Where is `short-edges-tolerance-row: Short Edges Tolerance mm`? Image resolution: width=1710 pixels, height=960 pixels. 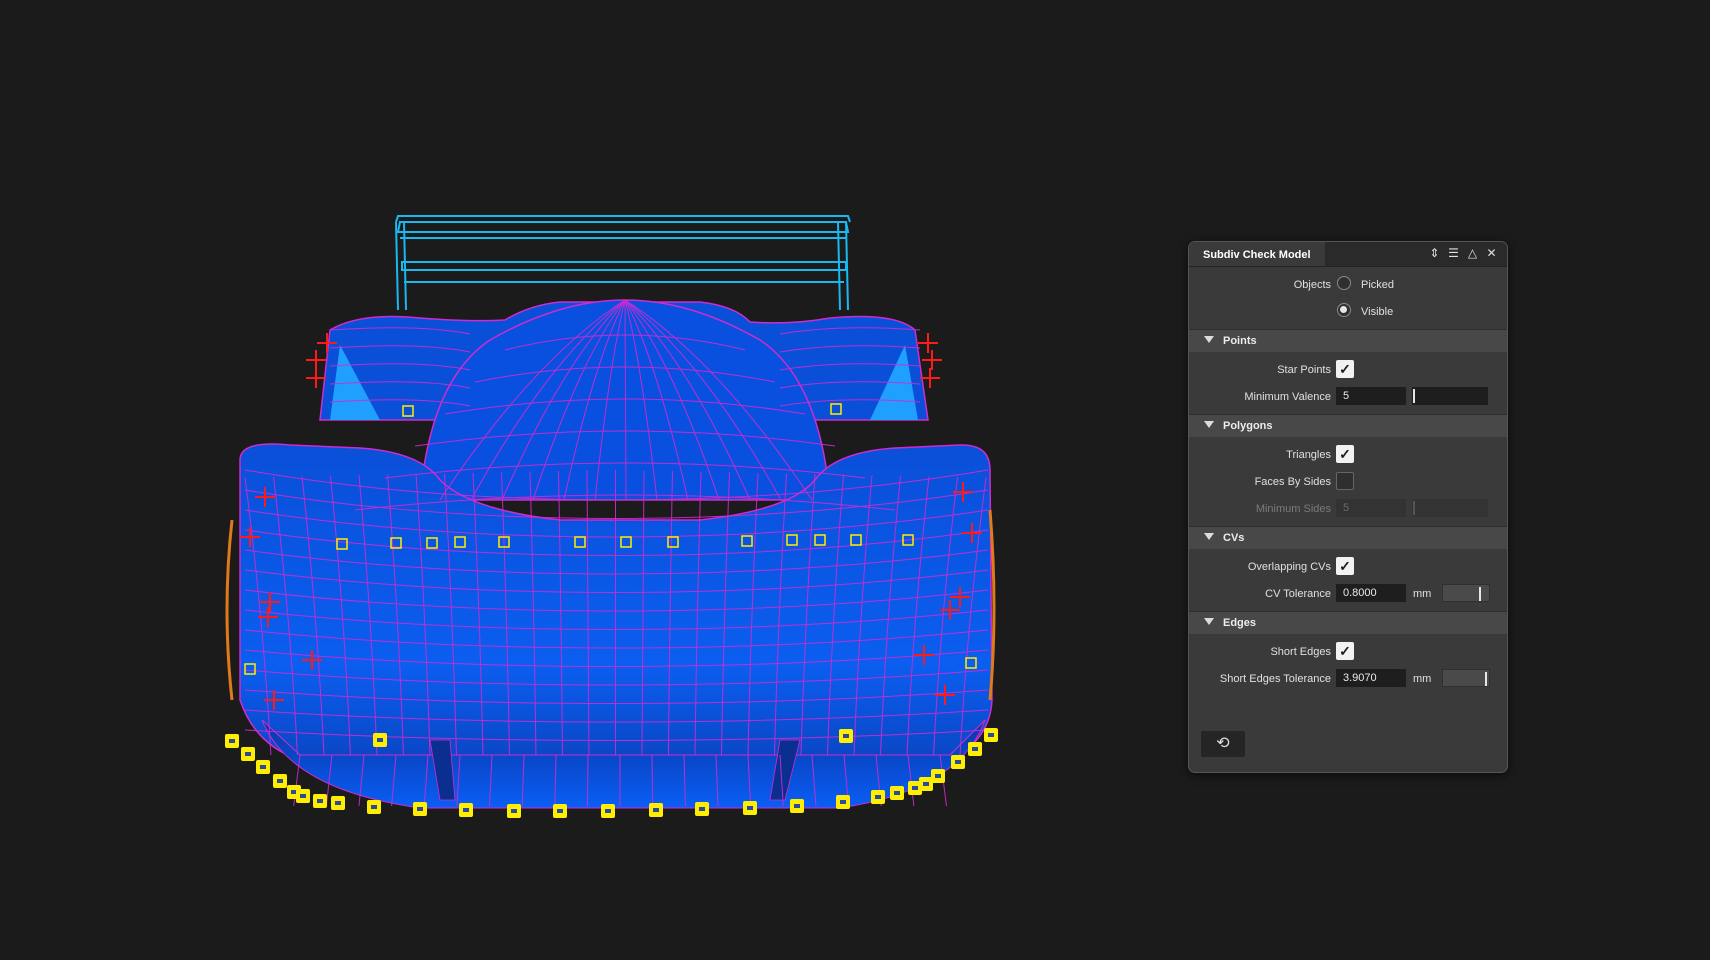
short-edges-tolerance-row: Short Edges Tolerance mm is located at coordinates (1348, 678).